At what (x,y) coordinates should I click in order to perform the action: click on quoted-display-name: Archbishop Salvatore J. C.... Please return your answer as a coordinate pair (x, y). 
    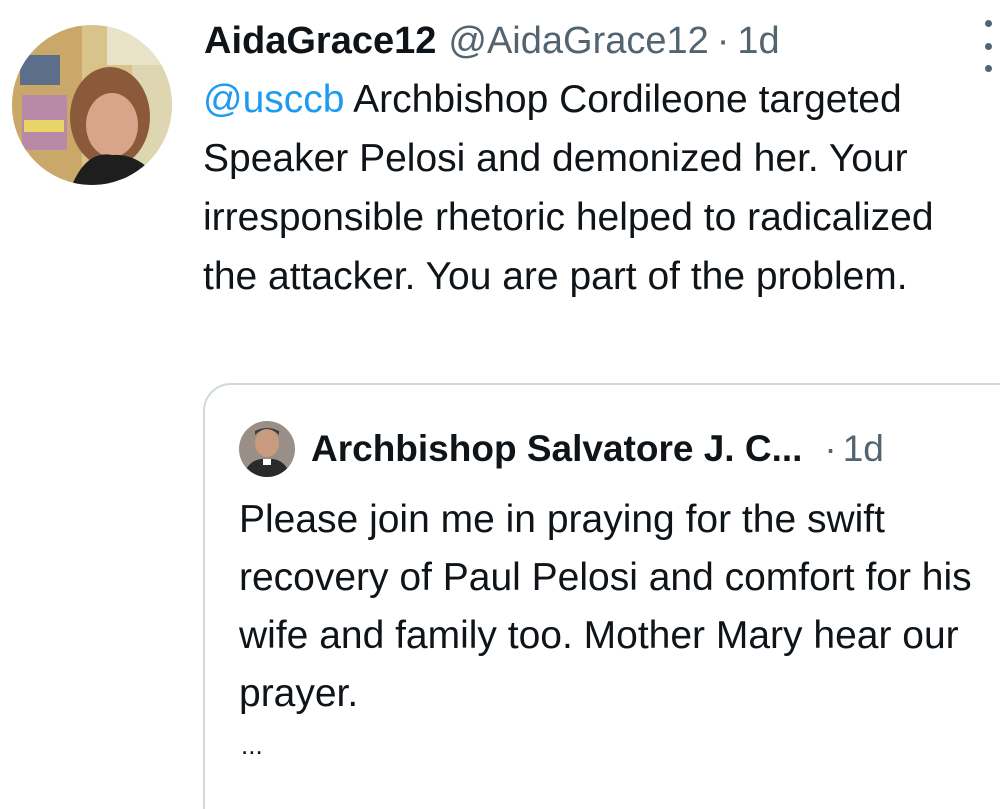
    Looking at the image, I should click on (556, 449).